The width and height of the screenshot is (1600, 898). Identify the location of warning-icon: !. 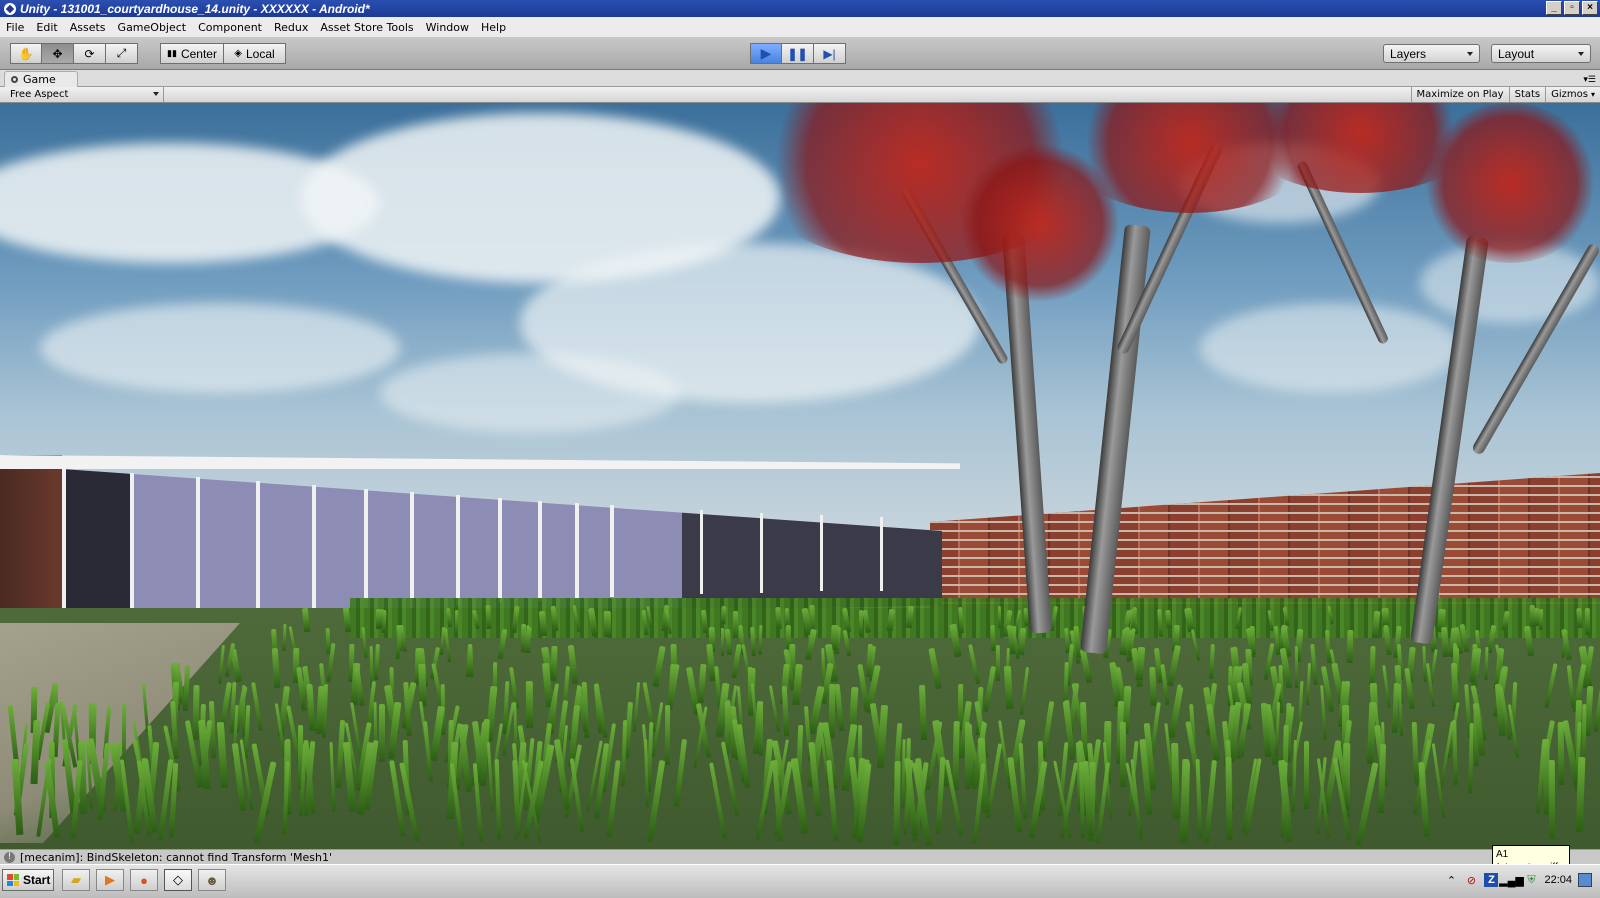
(9, 857).